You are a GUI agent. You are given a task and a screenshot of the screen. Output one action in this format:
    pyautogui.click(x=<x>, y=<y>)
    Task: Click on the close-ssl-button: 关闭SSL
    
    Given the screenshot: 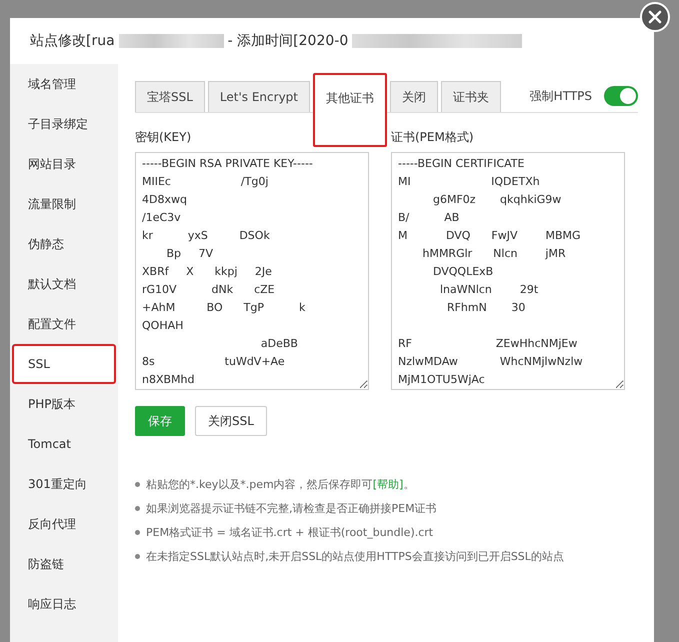 What is the action you would take?
    pyautogui.click(x=231, y=421)
    